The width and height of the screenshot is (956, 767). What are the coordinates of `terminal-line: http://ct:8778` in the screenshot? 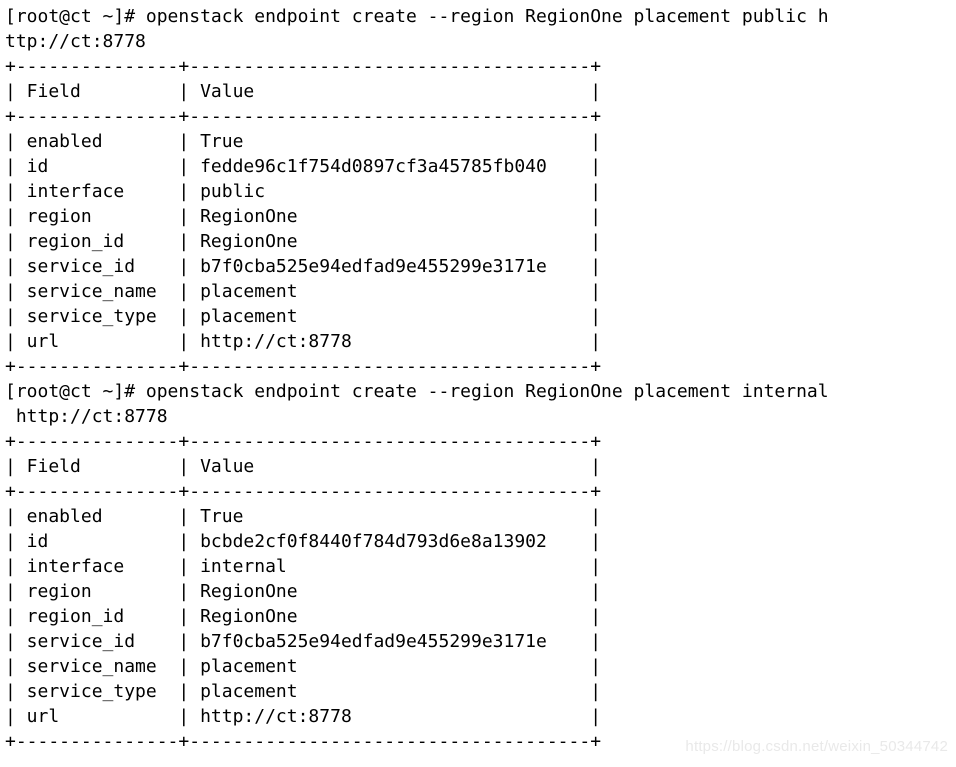 It's located at (86, 416).